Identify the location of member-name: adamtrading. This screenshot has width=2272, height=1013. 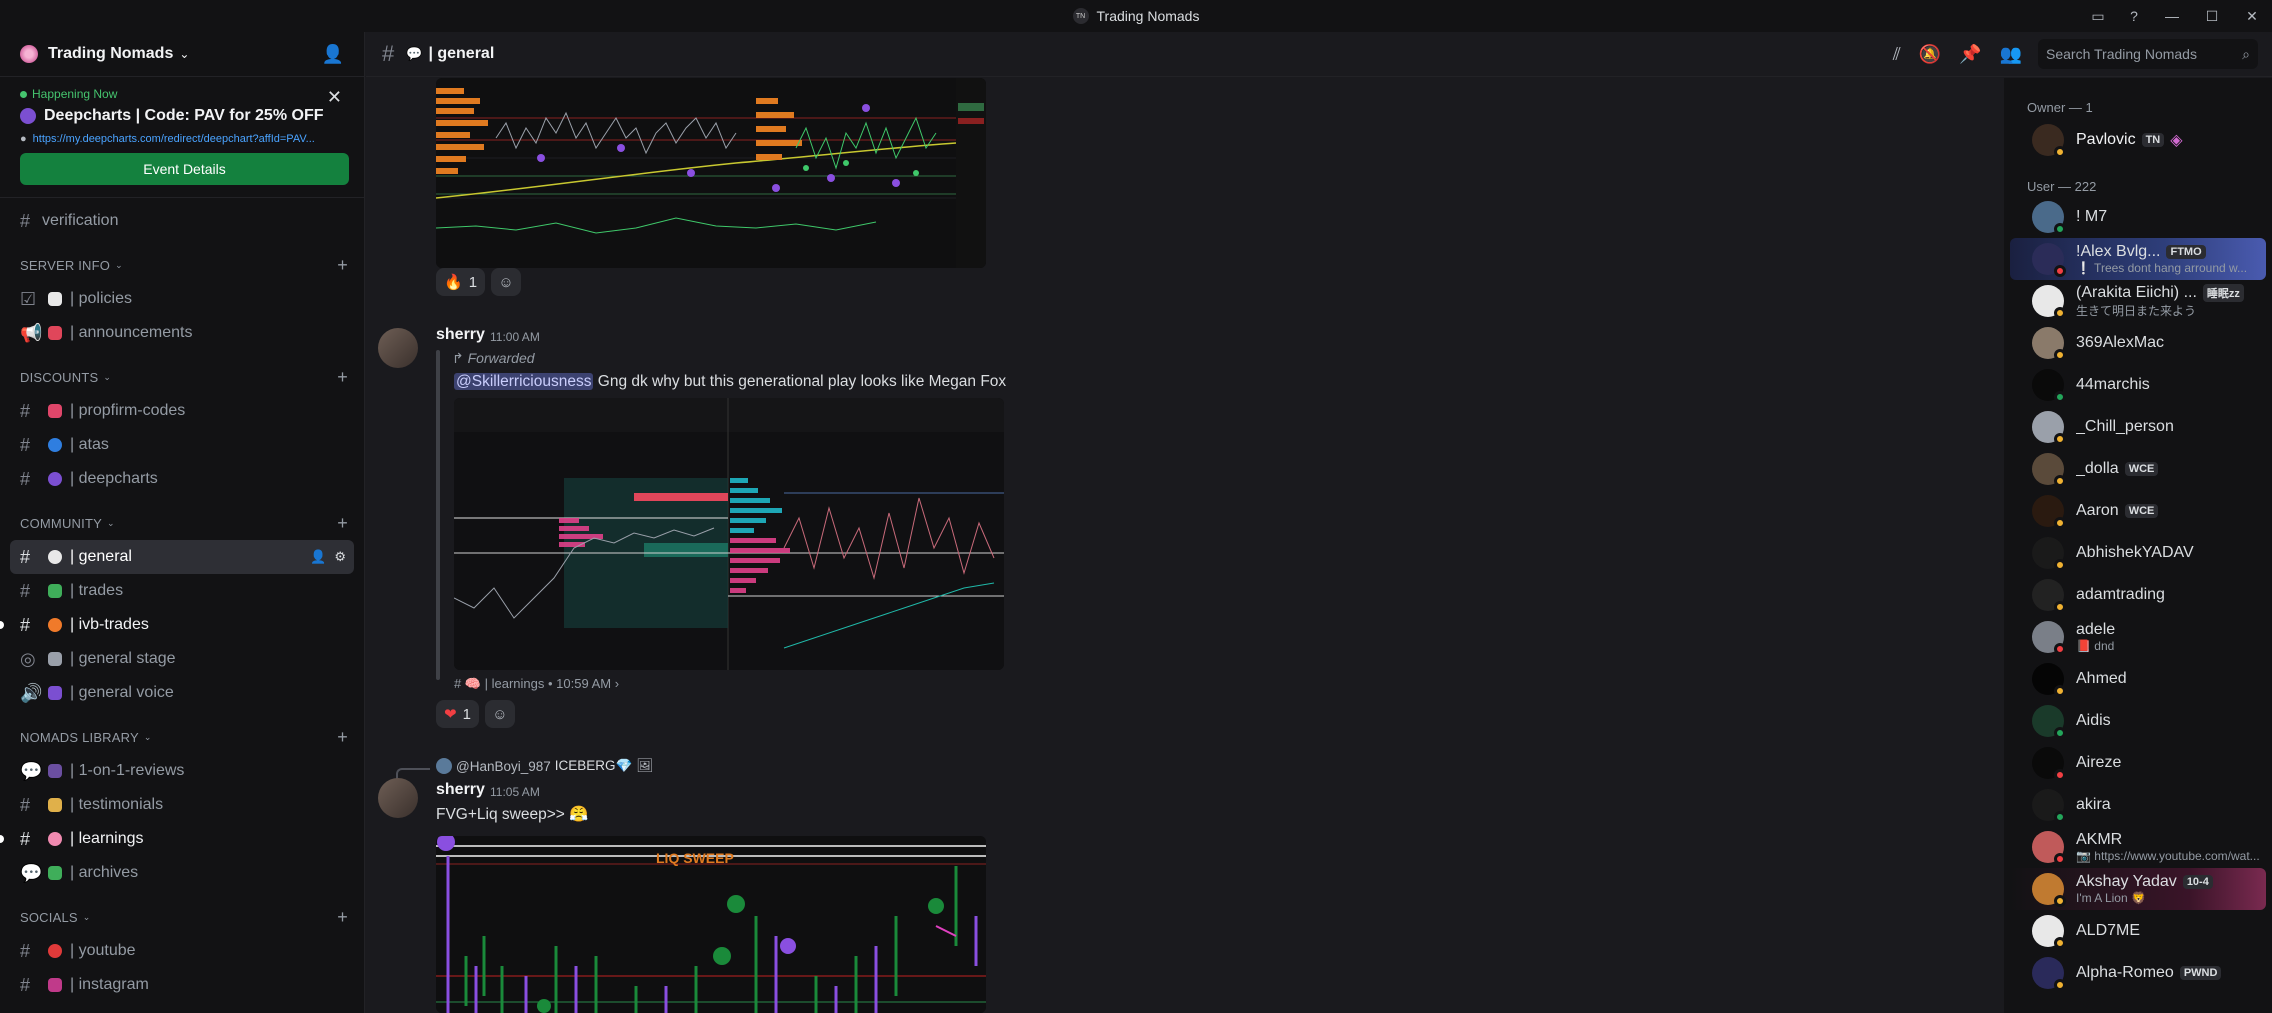
(2120, 594).